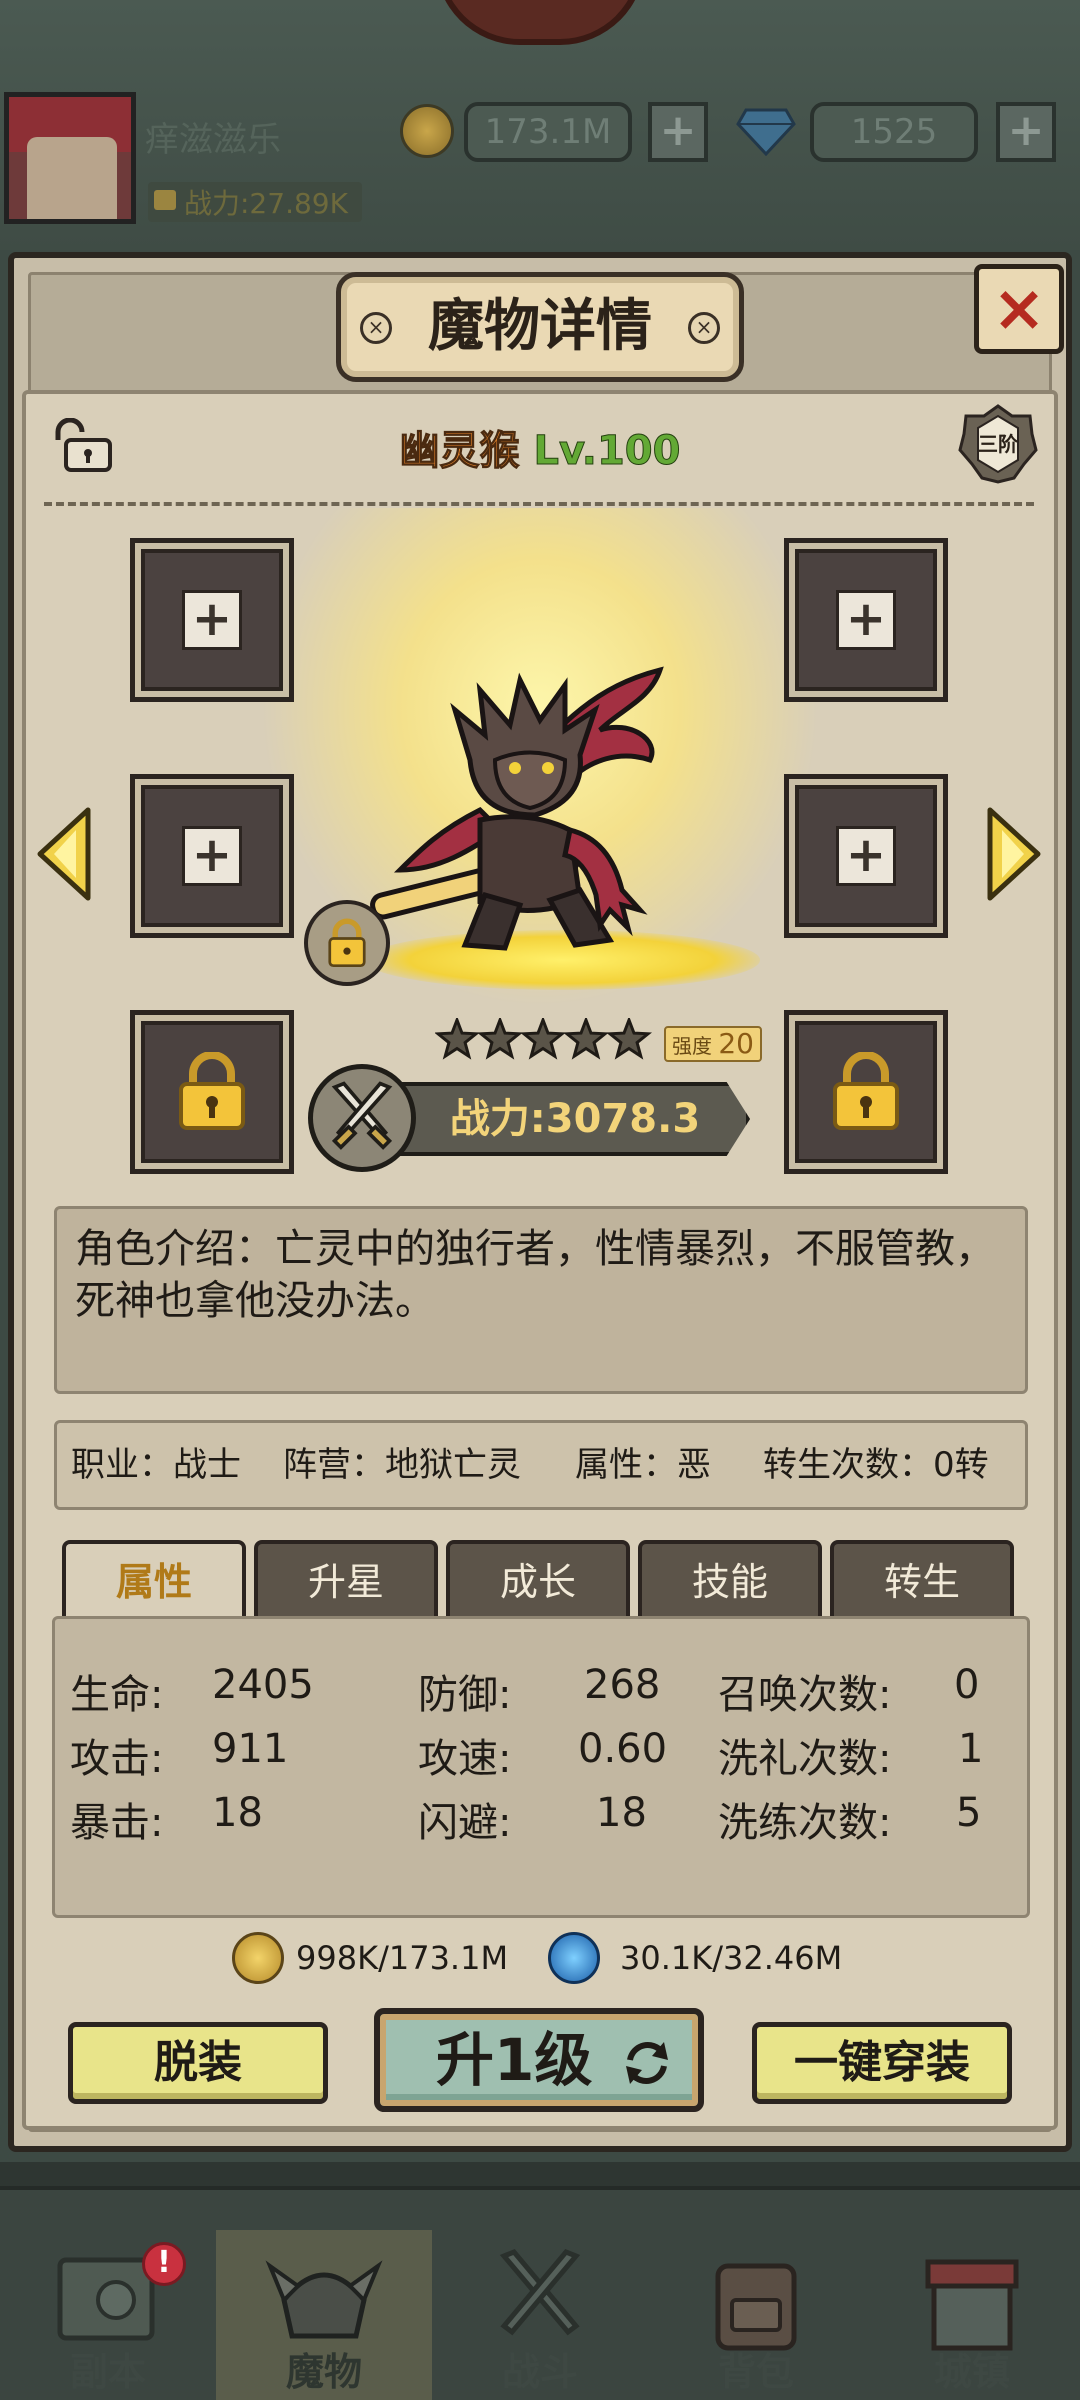 The width and height of the screenshot is (1080, 2400). Describe the element at coordinates (766, 132) in the screenshot. I see `diamond-icon` at that location.